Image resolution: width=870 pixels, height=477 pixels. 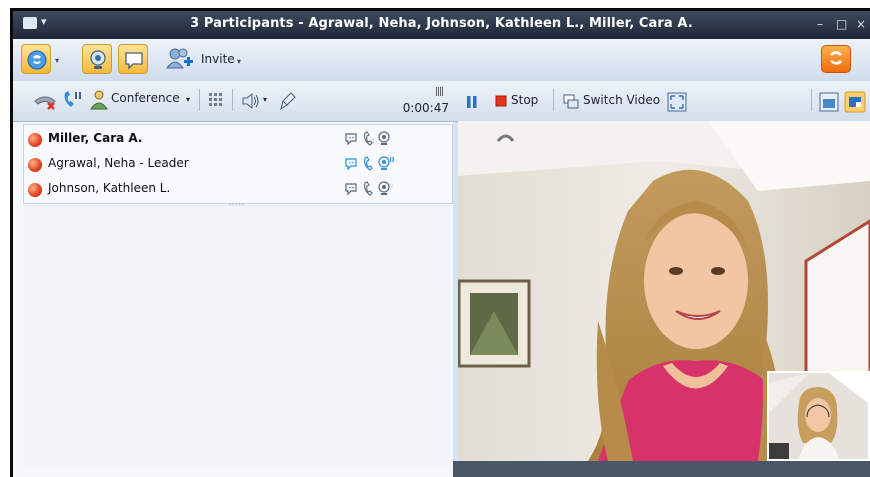 I want to click on invite-button: Invite ▾, so click(x=201, y=59).